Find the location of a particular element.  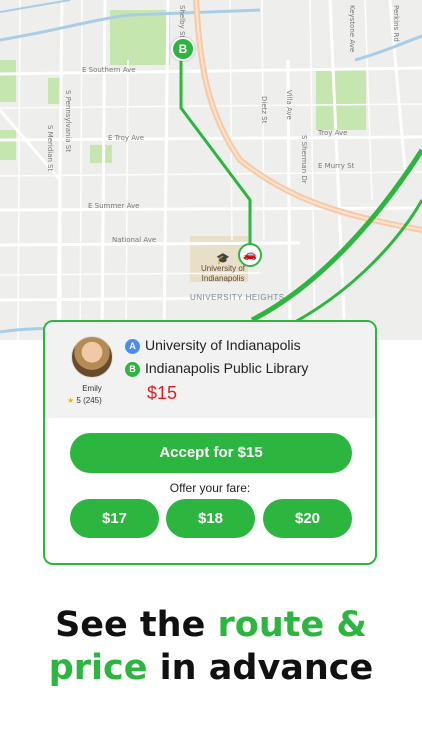

street-label: Troy Ave is located at coordinates (333, 133).